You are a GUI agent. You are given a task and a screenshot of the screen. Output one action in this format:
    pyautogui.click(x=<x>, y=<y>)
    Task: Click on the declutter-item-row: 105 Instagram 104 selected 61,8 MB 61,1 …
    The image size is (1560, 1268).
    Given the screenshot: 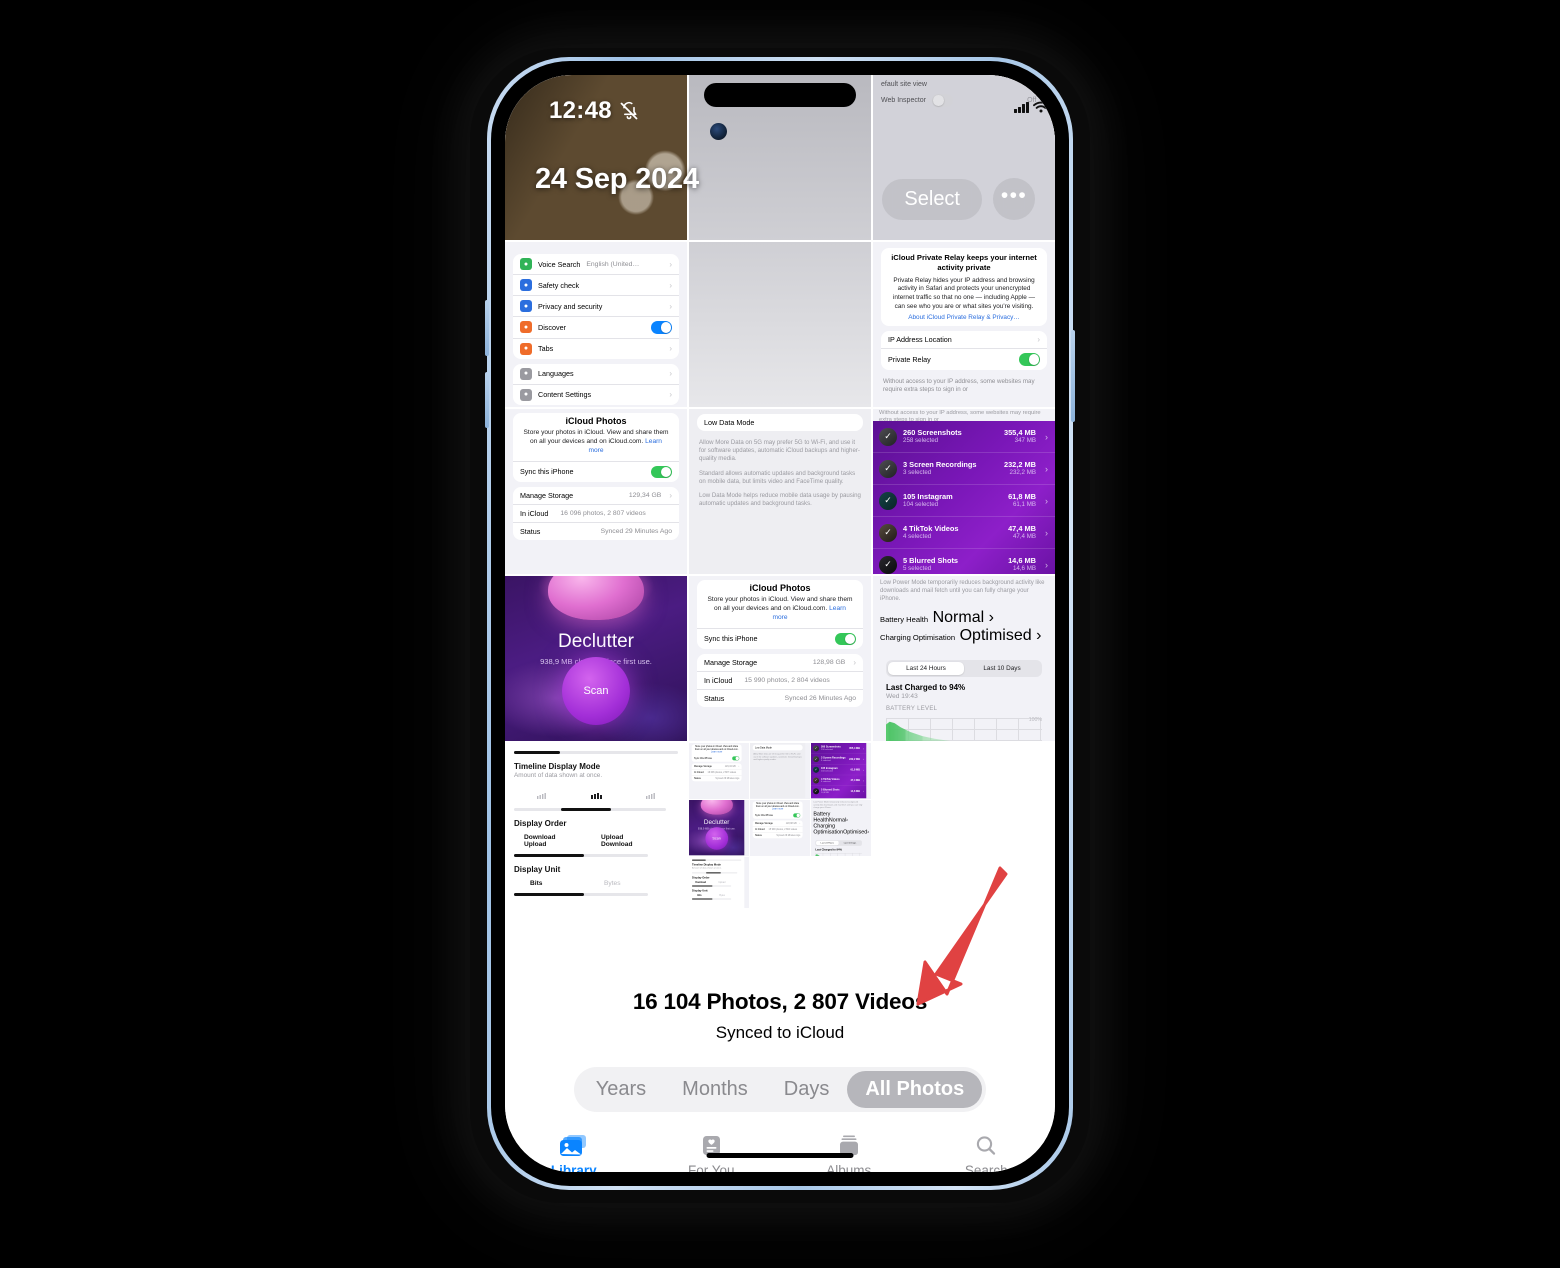 What is the action you would take?
    pyautogui.click(x=964, y=501)
    